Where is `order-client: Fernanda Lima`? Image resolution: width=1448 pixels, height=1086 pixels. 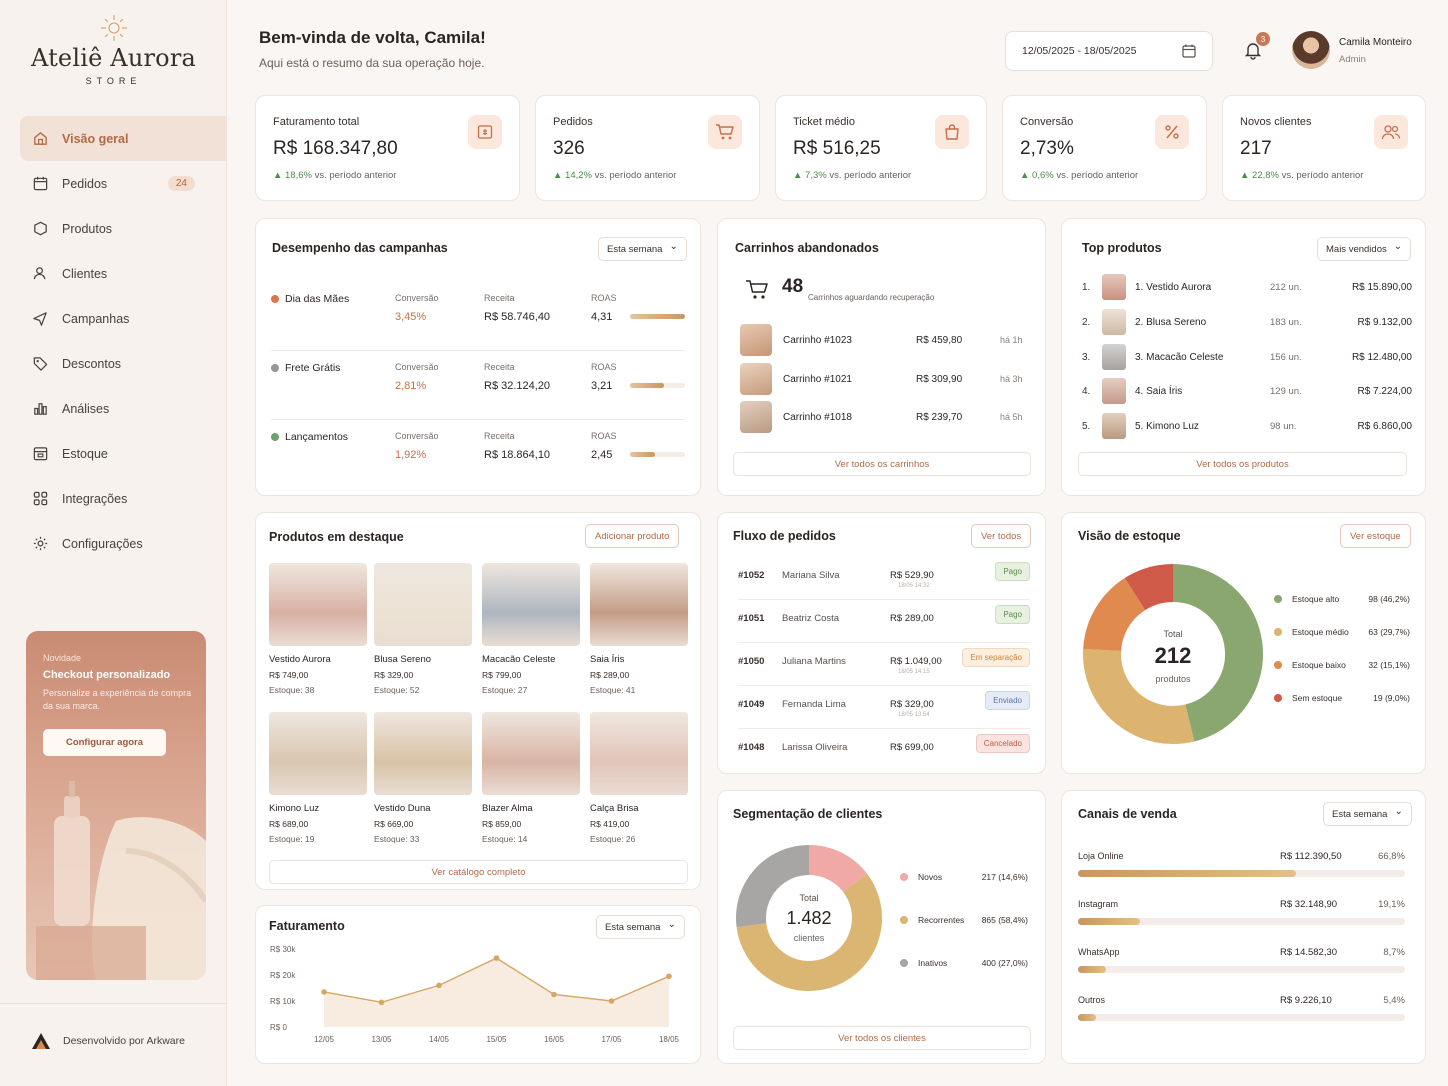 order-client: Fernanda Lima is located at coordinates (814, 704).